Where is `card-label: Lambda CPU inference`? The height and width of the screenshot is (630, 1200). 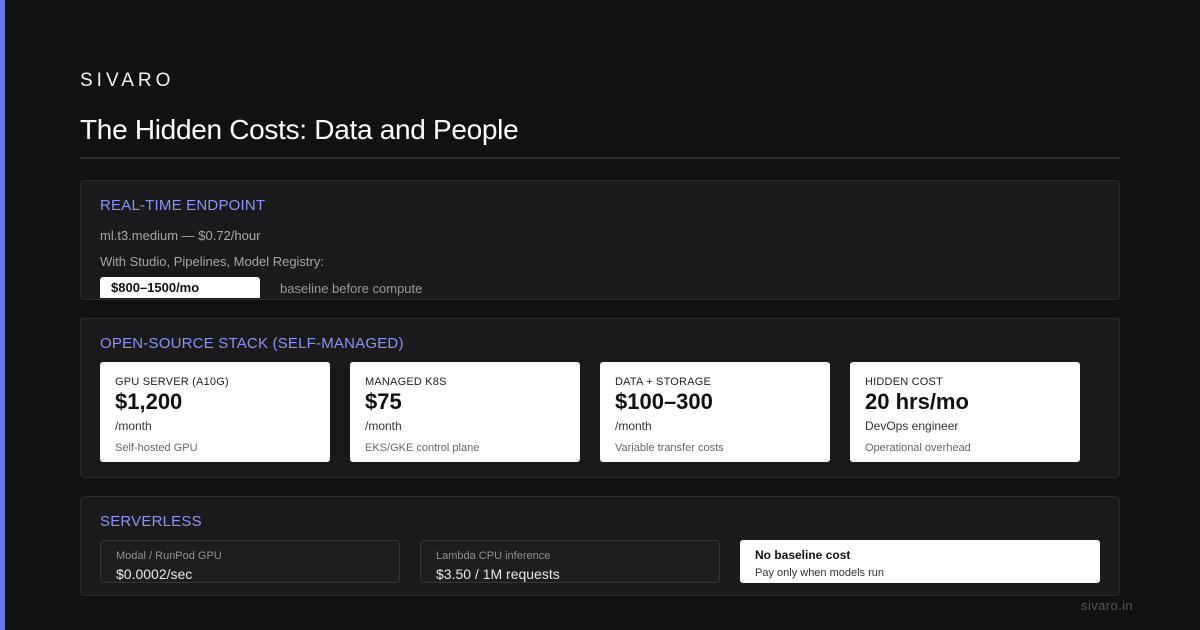
card-label: Lambda CPU inference is located at coordinates (493, 556).